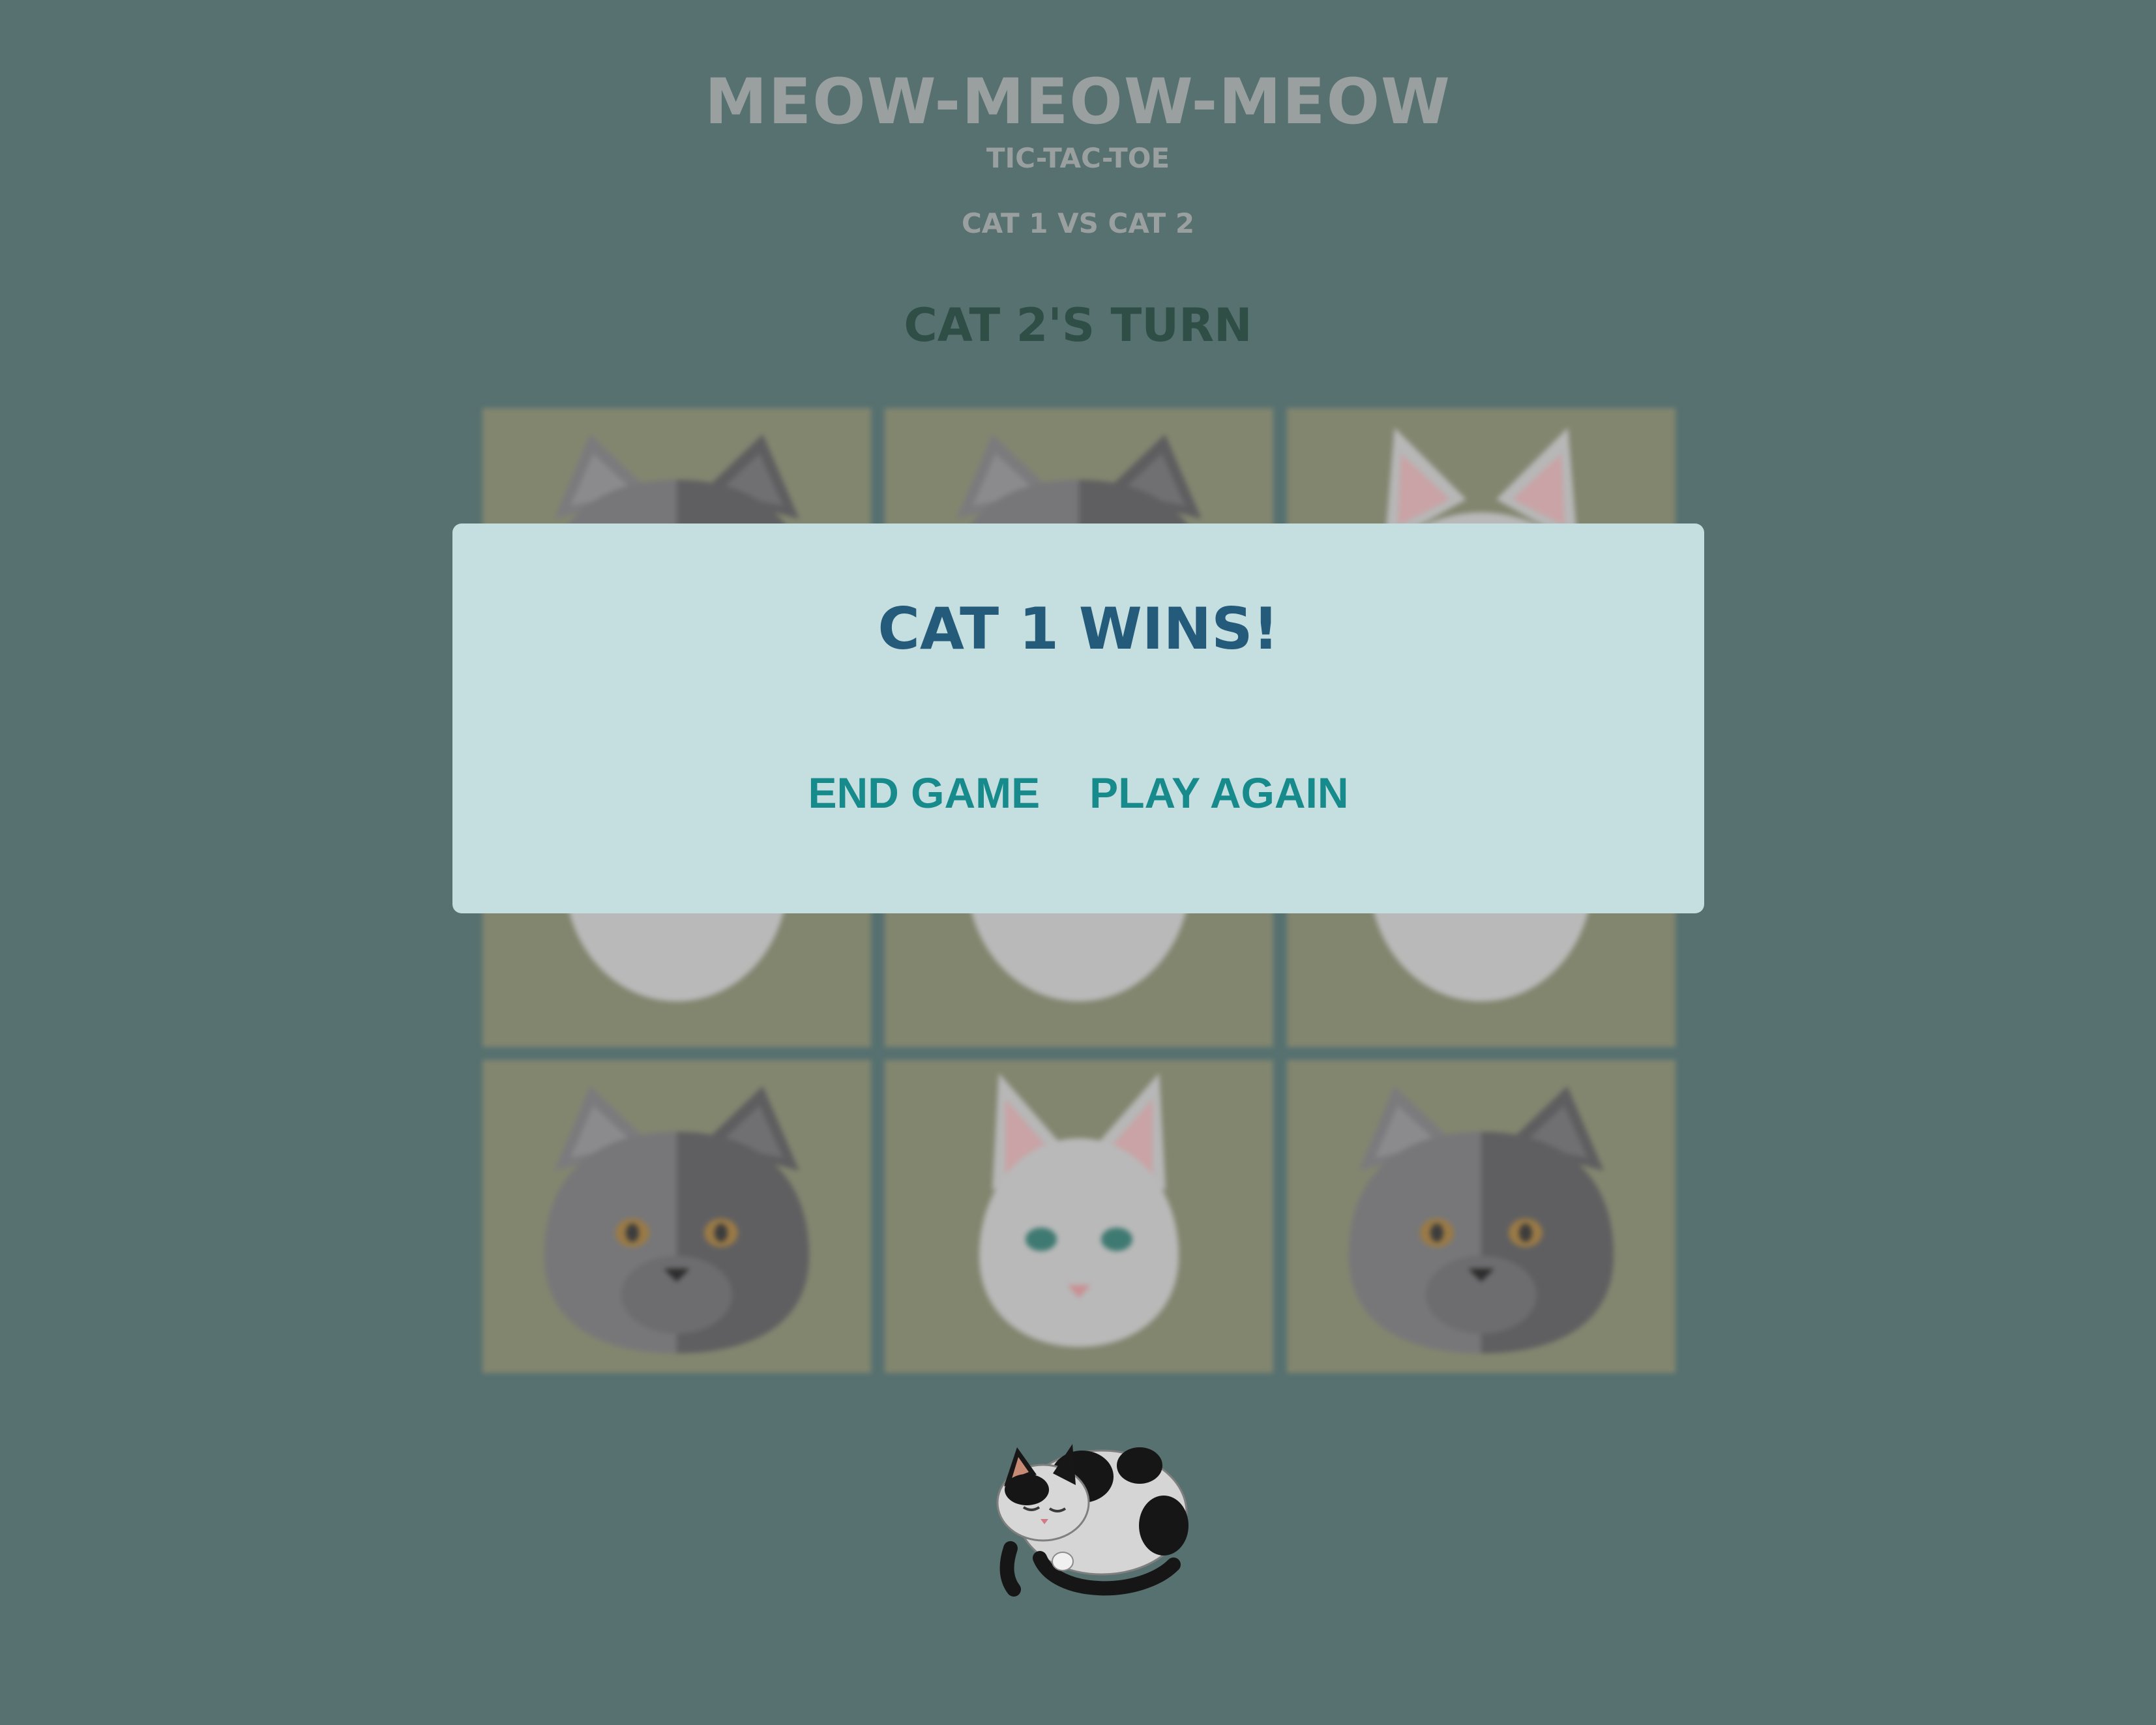  What do you see at coordinates (1078, 325) in the screenshot?
I see `turn-status: CAT 2'S TURN` at bounding box center [1078, 325].